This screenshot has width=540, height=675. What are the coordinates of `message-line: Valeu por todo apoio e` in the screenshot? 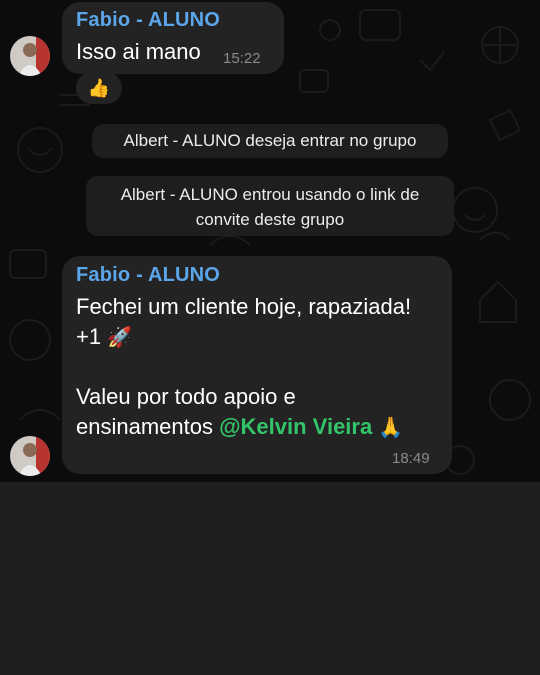 It's located at (186, 397).